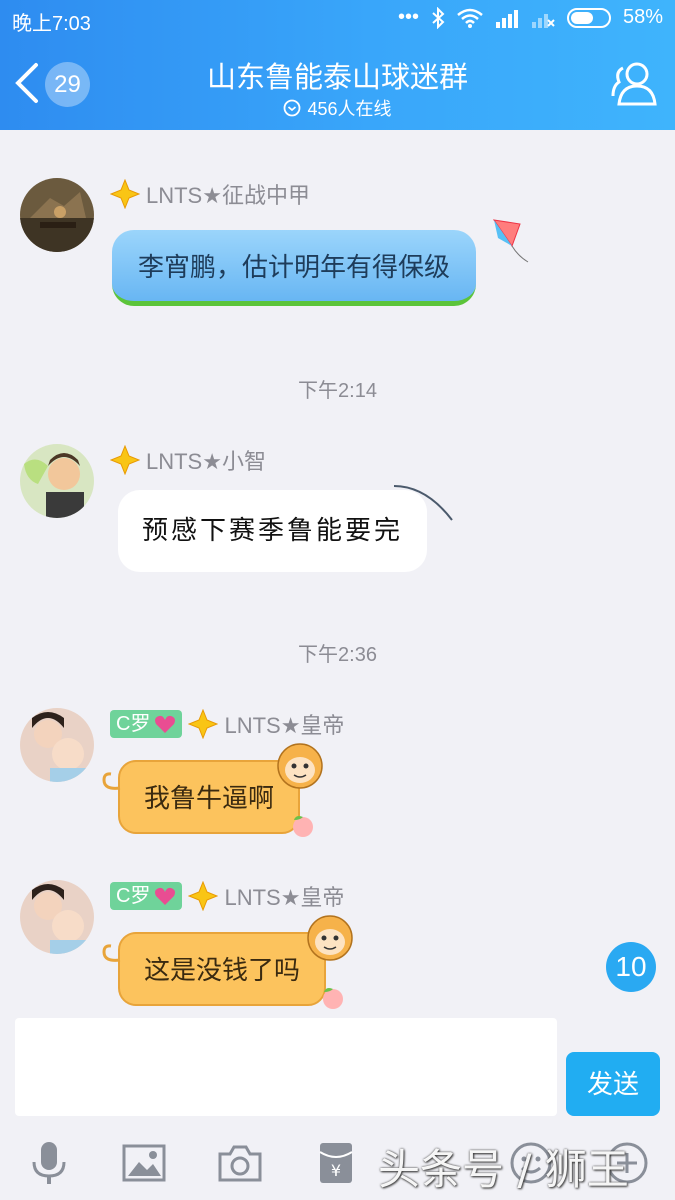 This screenshot has height=1200, width=675. Describe the element at coordinates (510, 241) in the screenshot. I see `kite-icon` at that location.